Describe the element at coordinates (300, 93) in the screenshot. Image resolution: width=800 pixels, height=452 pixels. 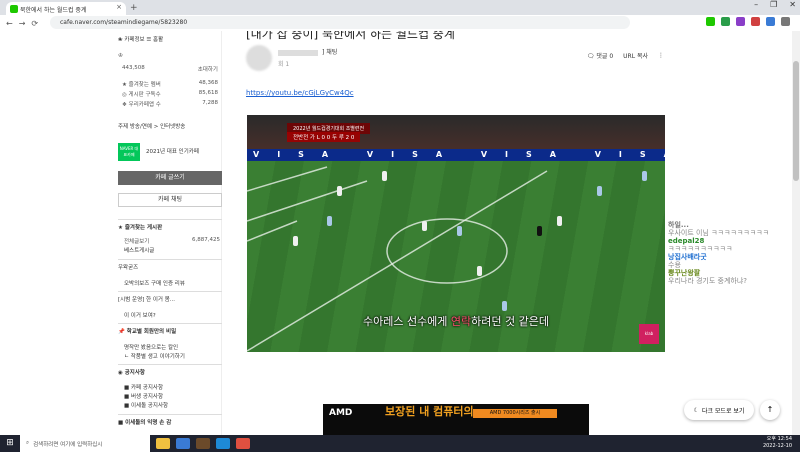
I see `youtube-link: https://youtu.be/cGjLGyCw4Qc` at that location.